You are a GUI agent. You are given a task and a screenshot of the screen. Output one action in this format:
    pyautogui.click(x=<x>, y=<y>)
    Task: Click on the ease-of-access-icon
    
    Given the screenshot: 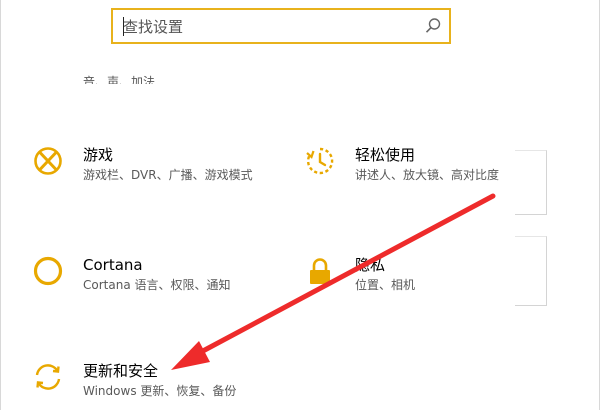 What is the action you would take?
    pyautogui.click(x=320, y=161)
    